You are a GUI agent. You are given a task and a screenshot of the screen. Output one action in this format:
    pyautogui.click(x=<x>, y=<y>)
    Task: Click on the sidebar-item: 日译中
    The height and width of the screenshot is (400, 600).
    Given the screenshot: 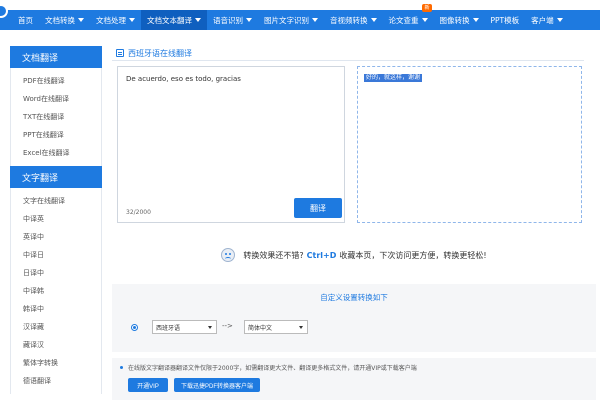 What is the action you would take?
    pyautogui.click(x=56, y=273)
    